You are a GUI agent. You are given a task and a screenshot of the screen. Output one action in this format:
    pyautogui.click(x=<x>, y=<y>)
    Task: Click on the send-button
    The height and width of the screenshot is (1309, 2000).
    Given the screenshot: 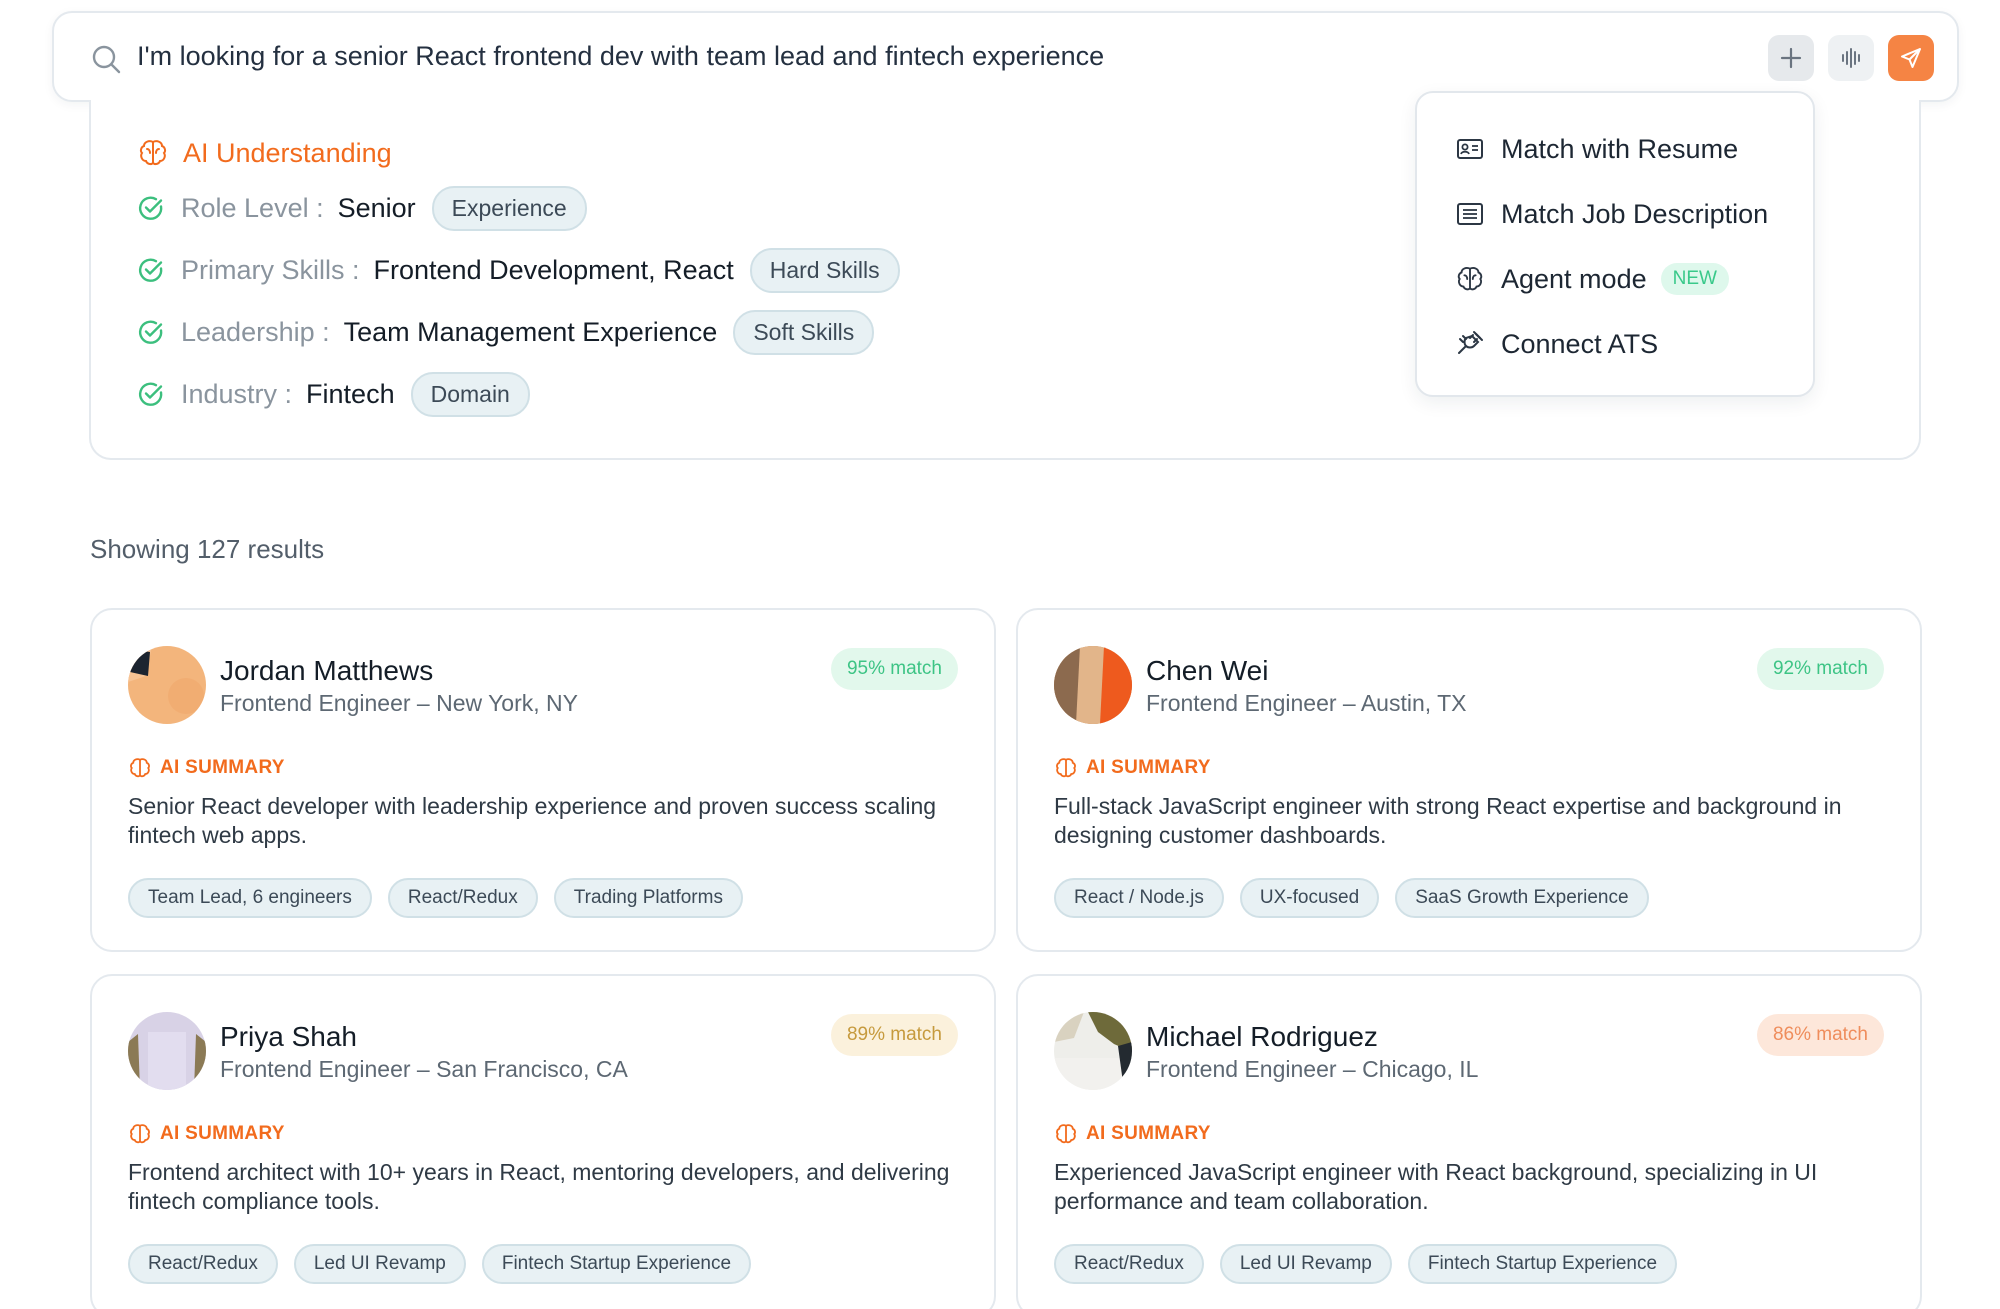 What is the action you would take?
    pyautogui.click(x=1911, y=58)
    